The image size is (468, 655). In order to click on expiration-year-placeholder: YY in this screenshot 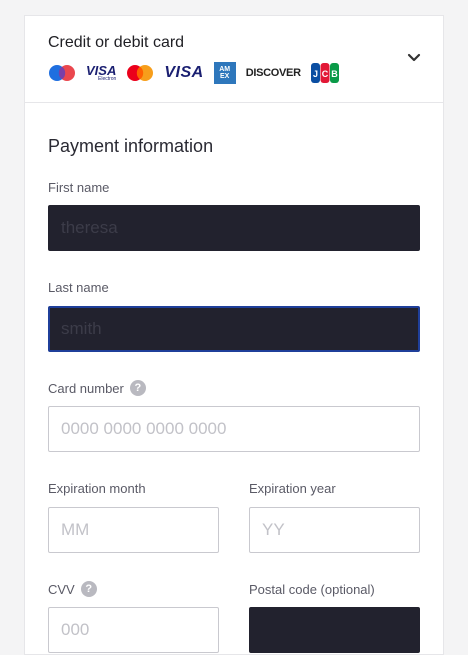, I will do `click(273, 529)`.